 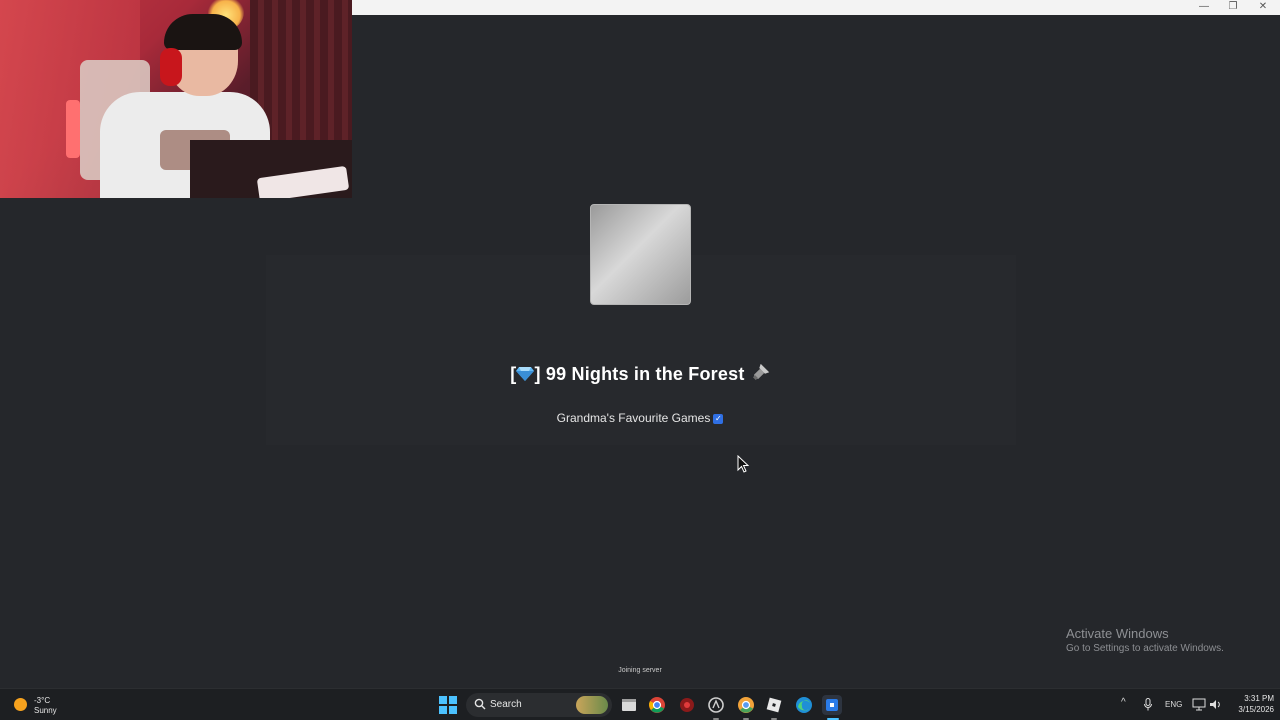 I want to click on gray-app-icon, so click(x=716, y=705).